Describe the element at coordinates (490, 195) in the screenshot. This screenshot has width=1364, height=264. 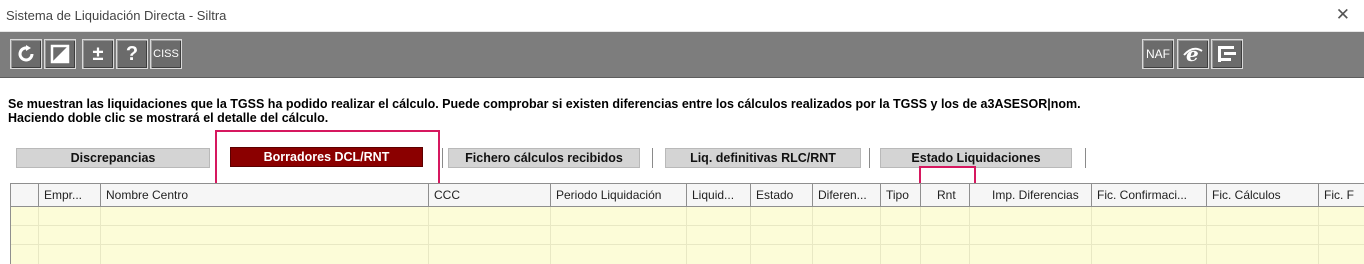
I see `column-header-ccc: CCC` at that location.